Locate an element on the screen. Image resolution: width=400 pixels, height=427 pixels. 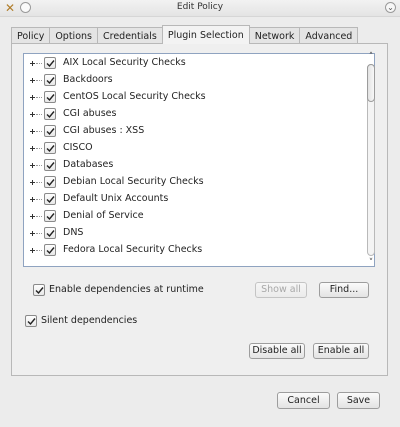
plugin-family-label: CISCO is located at coordinates (78, 147).